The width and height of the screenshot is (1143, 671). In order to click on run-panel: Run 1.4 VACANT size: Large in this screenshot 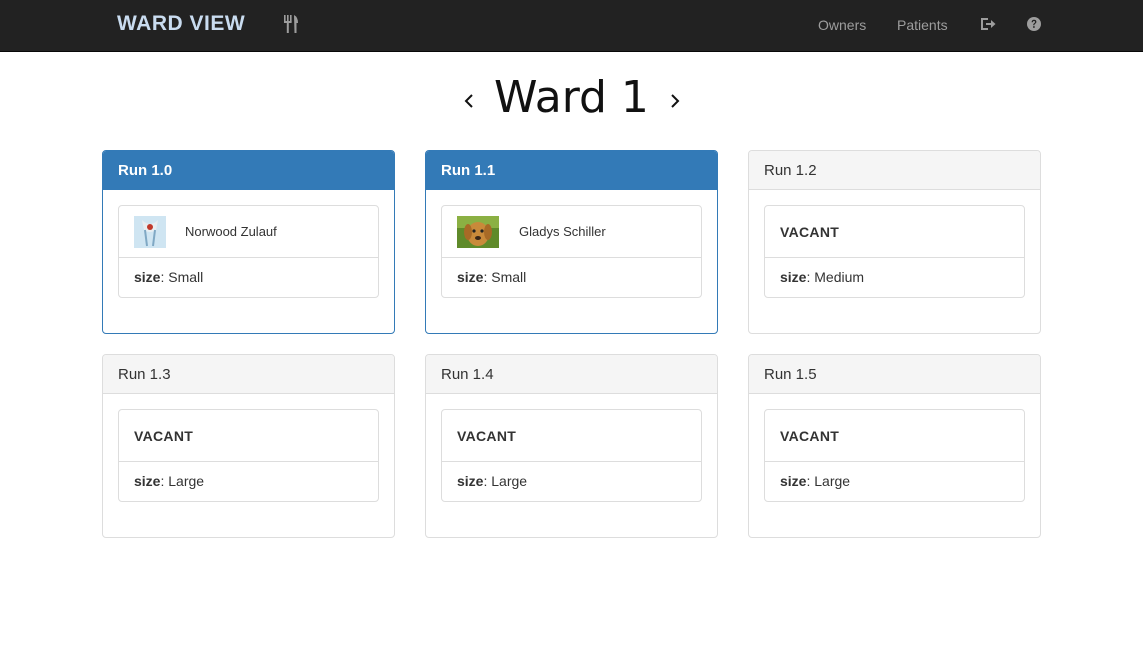, I will do `click(571, 446)`.